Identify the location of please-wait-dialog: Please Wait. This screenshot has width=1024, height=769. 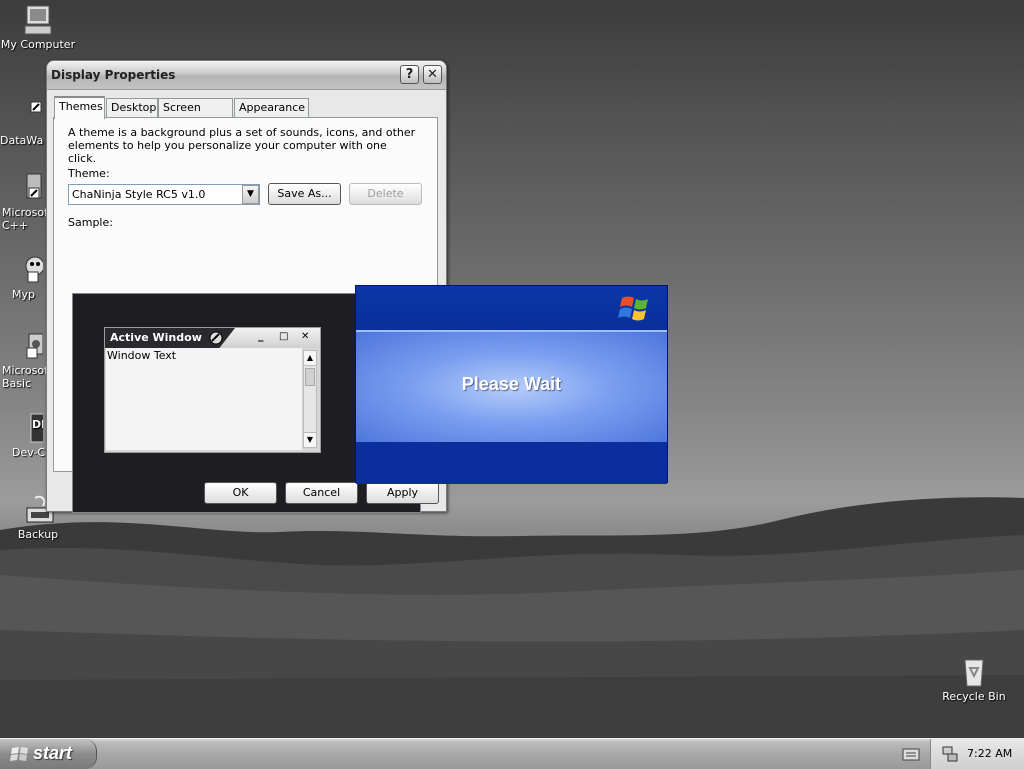
(511, 384).